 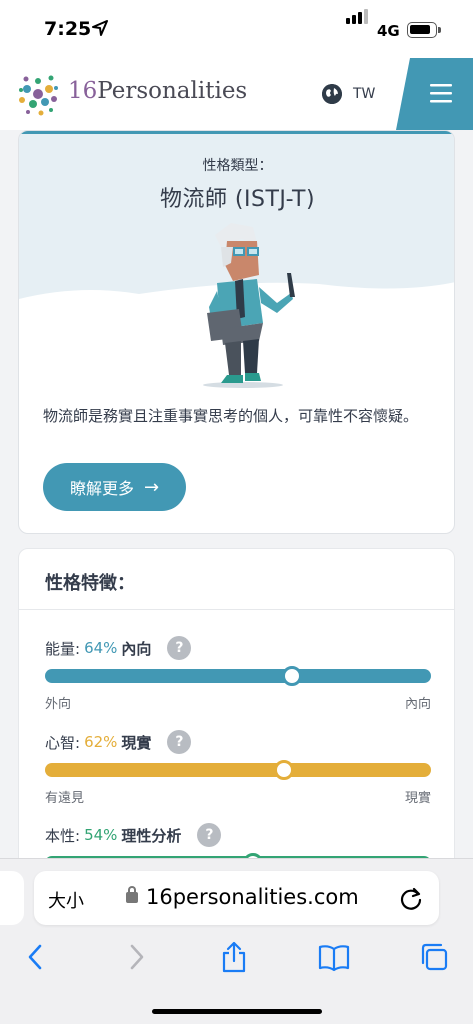 I want to click on hamburger-menu-icon, so click(x=434, y=94).